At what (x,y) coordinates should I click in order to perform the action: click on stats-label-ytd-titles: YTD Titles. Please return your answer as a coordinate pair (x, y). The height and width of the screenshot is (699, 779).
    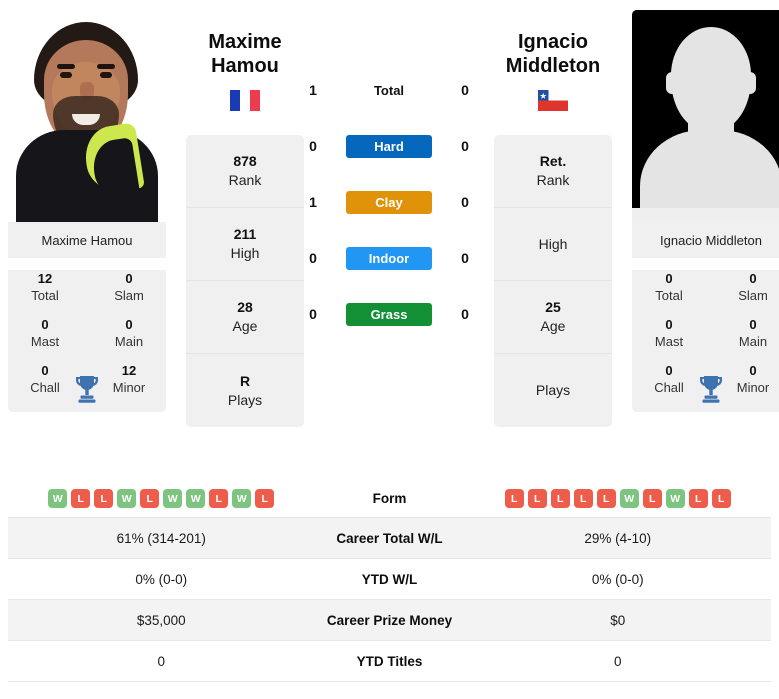
    Looking at the image, I should click on (389, 661).